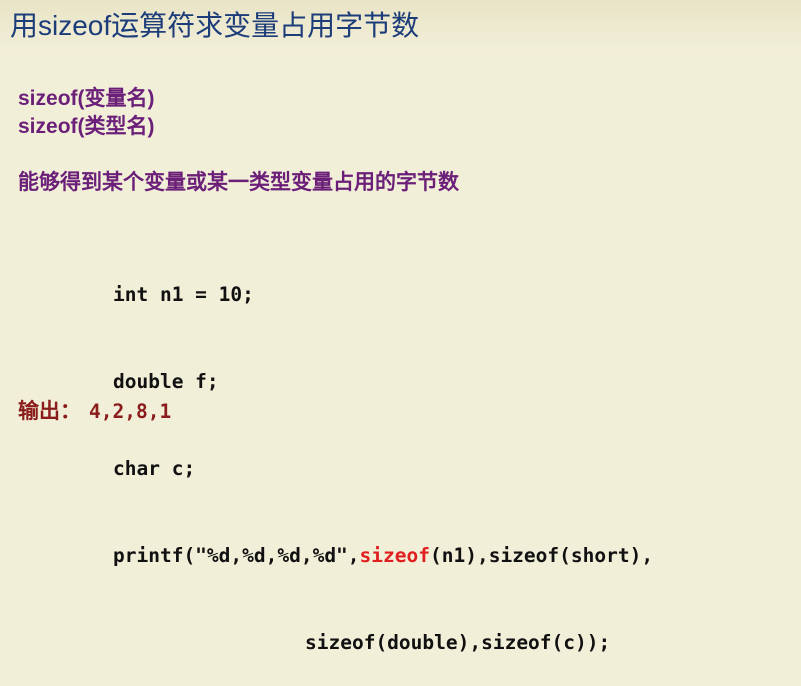 The image size is (801, 686). What do you see at coordinates (236, 555) in the screenshot?
I see `code-line-4-pre: printf("%d,%d,%d,%d",` at bounding box center [236, 555].